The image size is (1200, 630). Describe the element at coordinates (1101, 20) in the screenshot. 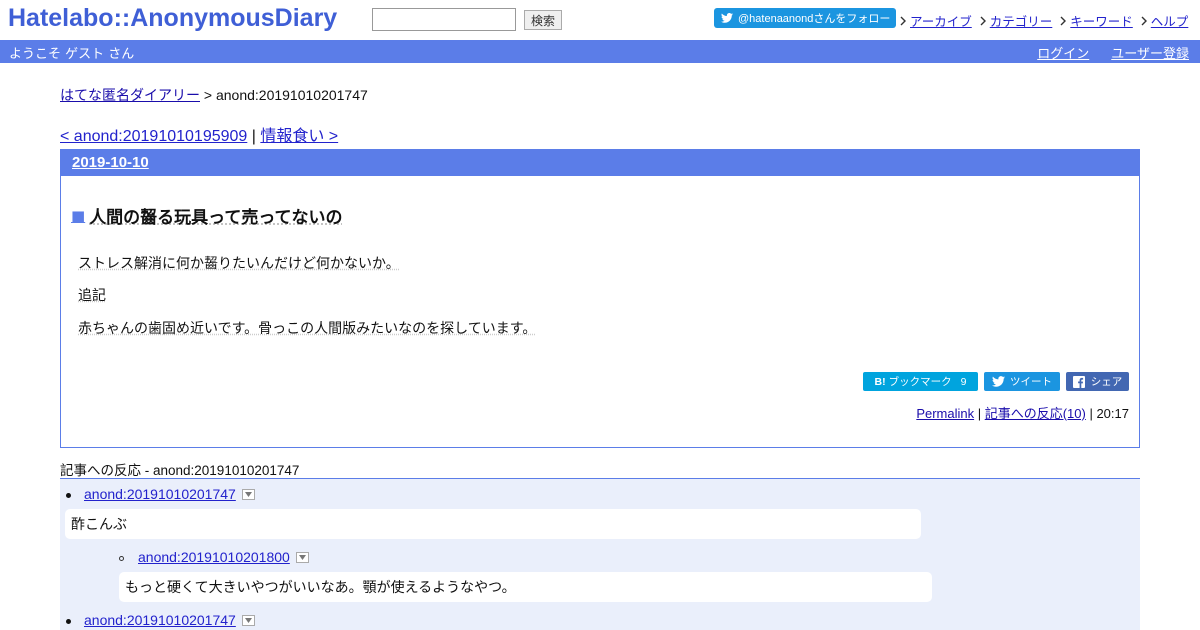

I see `nav-keyword-link: キーワード` at that location.